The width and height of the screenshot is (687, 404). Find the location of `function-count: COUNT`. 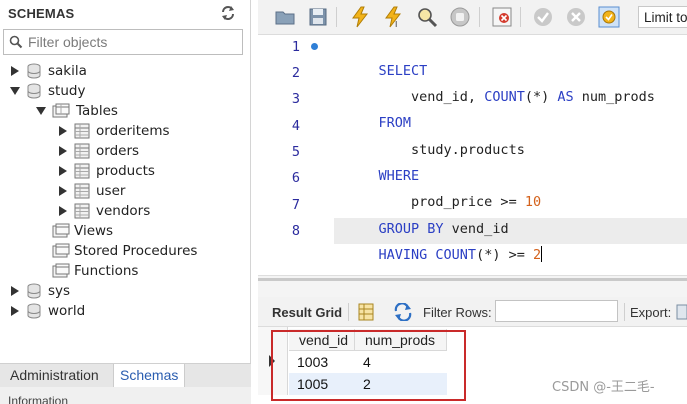

function-count: COUNT is located at coordinates (504, 97).